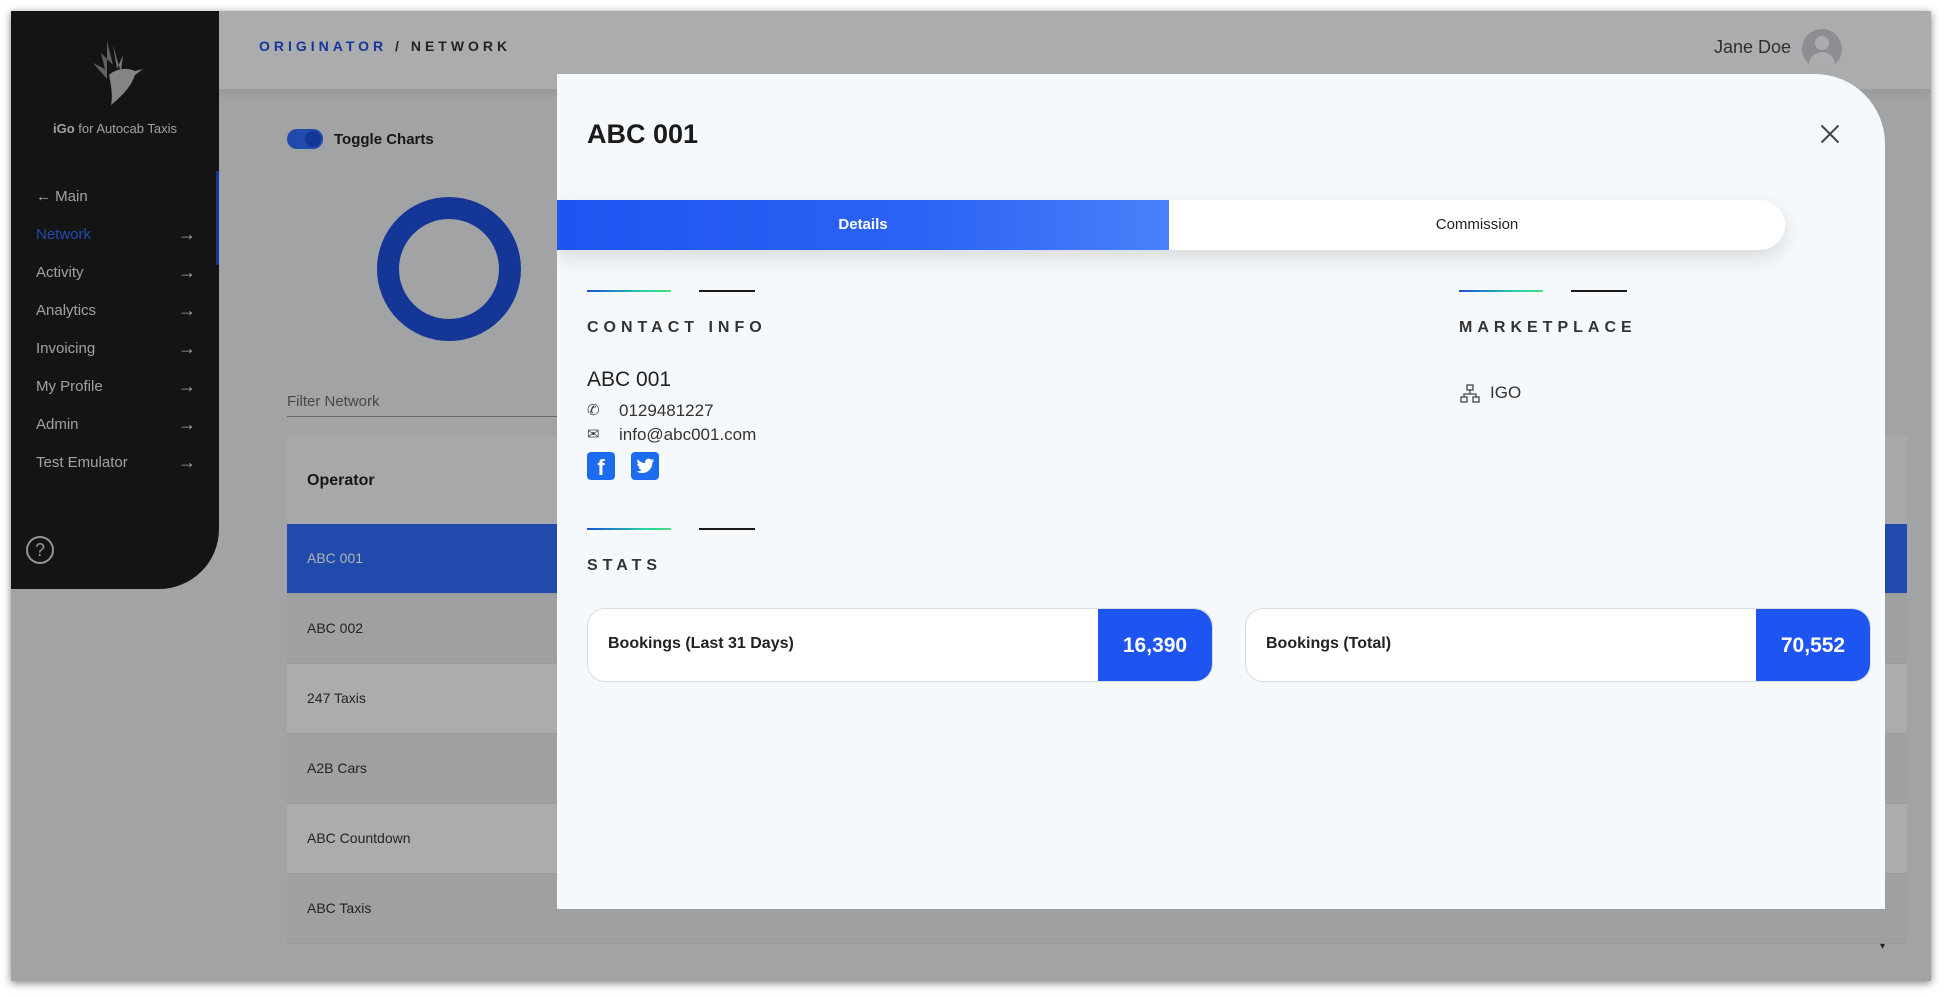 Image resolution: width=1950 pixels, height=996 pixels. Describe the element at coordinates (1506, 392) in the screenshot. I see `marketplace-value: IGO` at that location.